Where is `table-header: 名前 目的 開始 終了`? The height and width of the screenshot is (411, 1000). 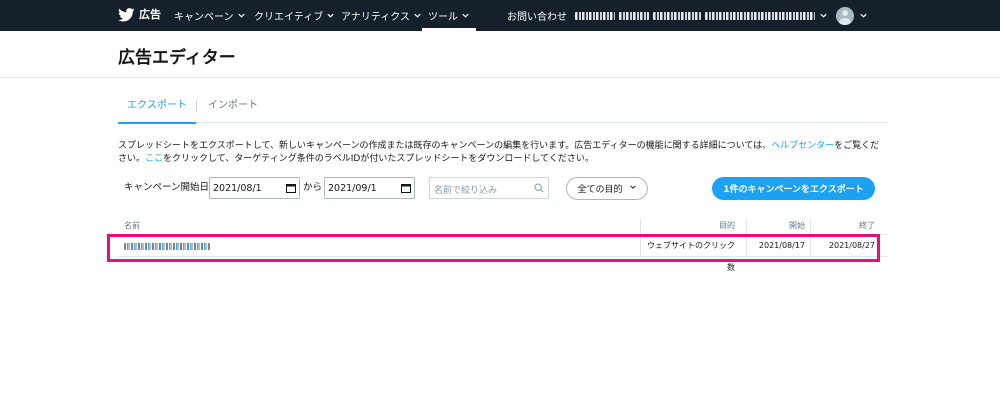 table-header: 名前 目的 開始 終了 is located at coordinates (503, 226).